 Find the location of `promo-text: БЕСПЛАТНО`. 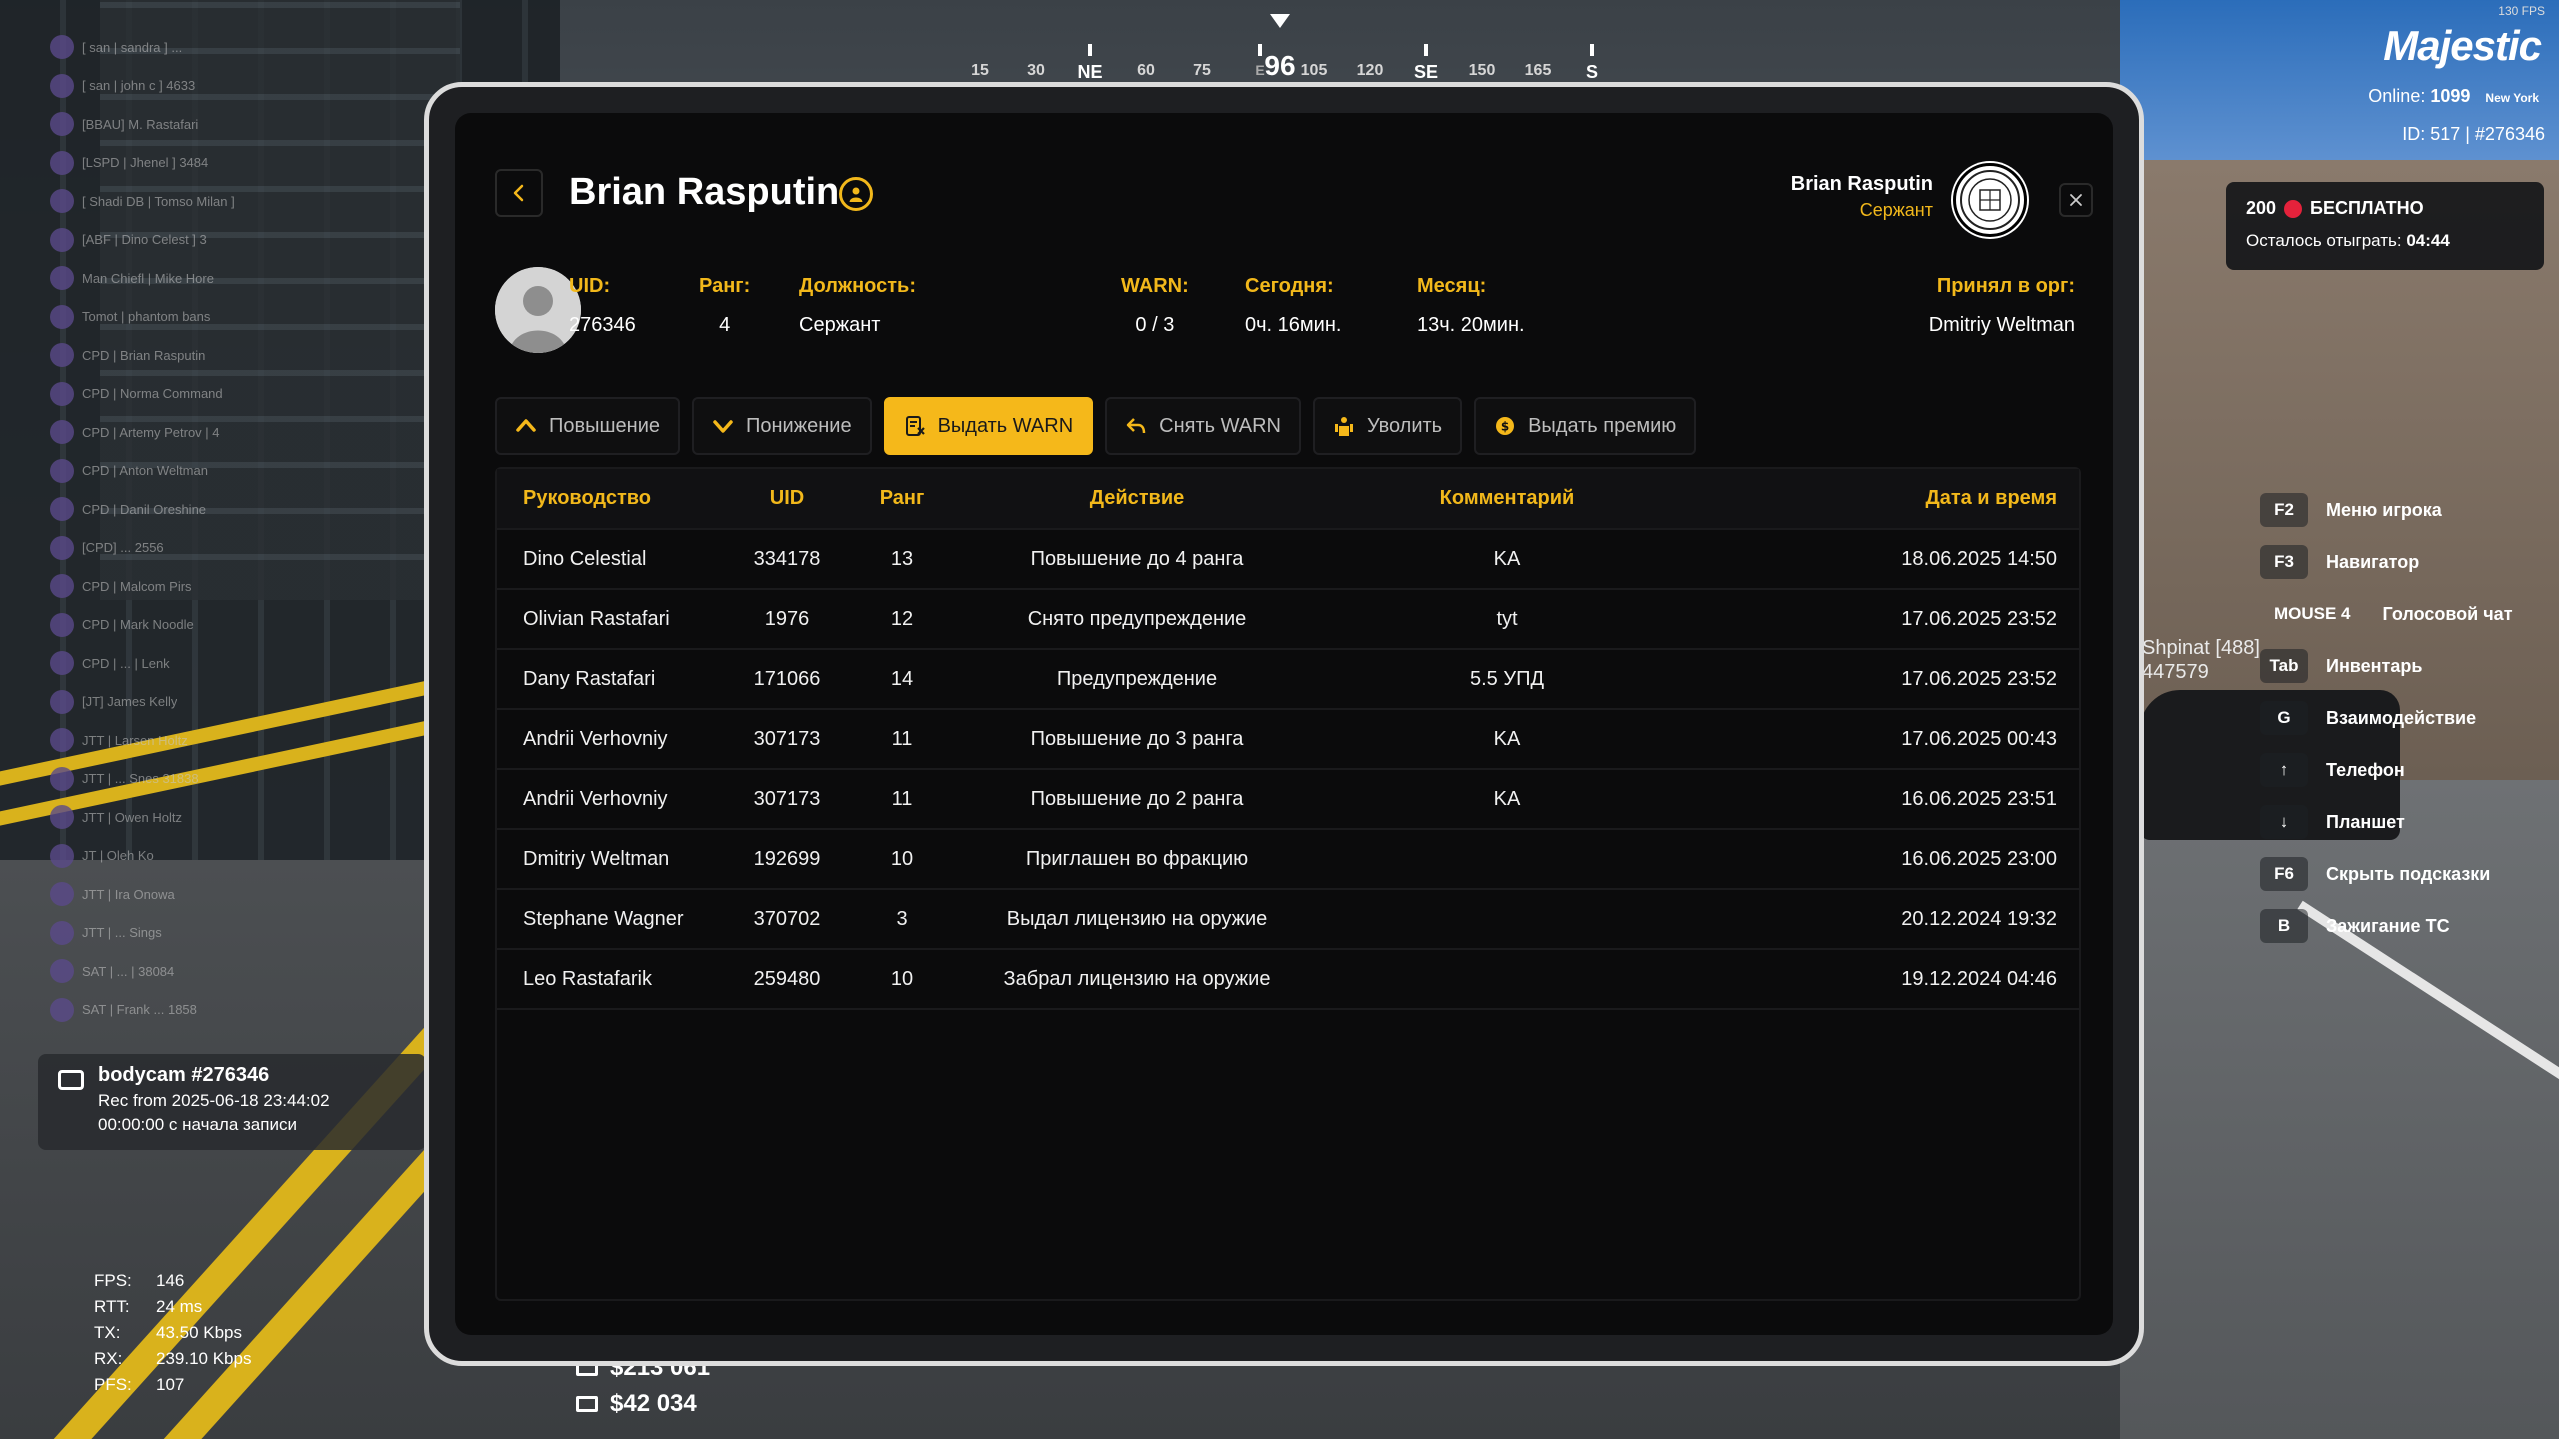

promo-text: БЕСПЛАТНО is located at coordinates (2367, 208).